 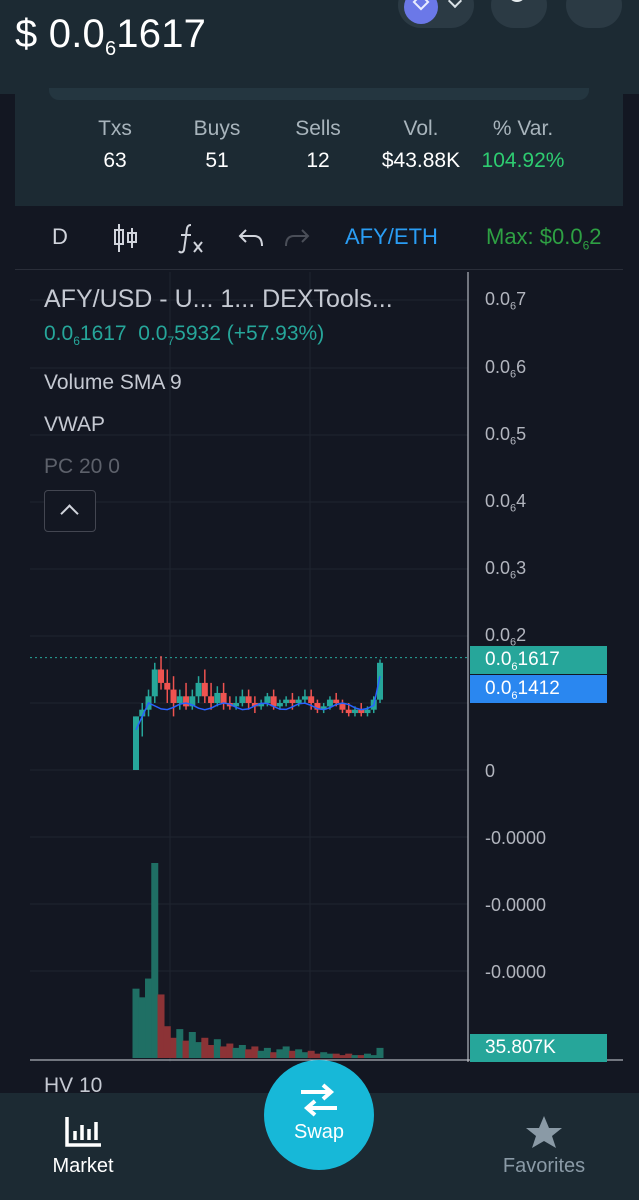 I want to click on swap-button: Swap, so click(x=319, y=1115).